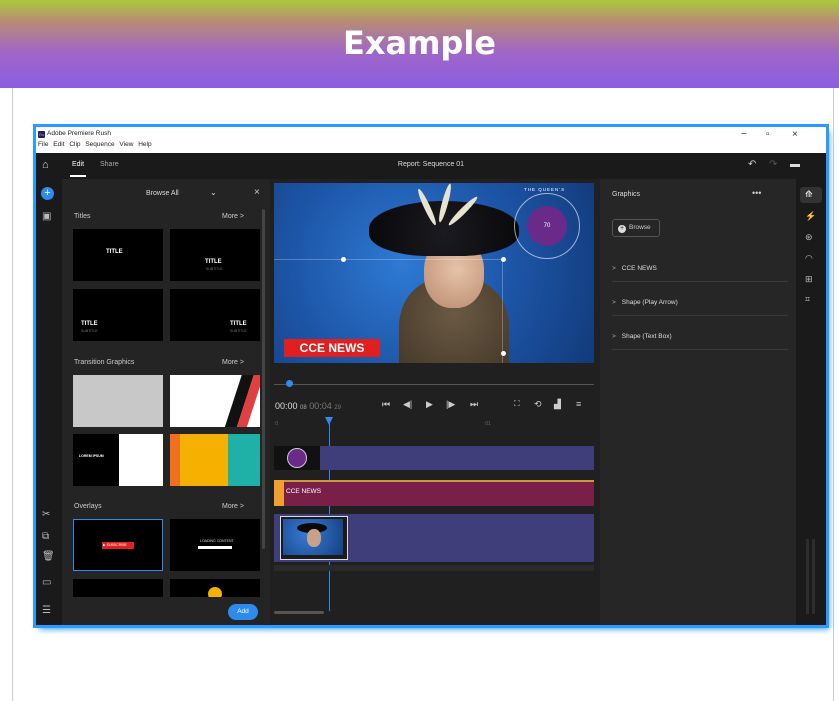 The image size is (839, 701). I want to click on left-toolbar: + ▣ ✂ ⧉ 🗑 ▭ ☰, so click(49, 402).